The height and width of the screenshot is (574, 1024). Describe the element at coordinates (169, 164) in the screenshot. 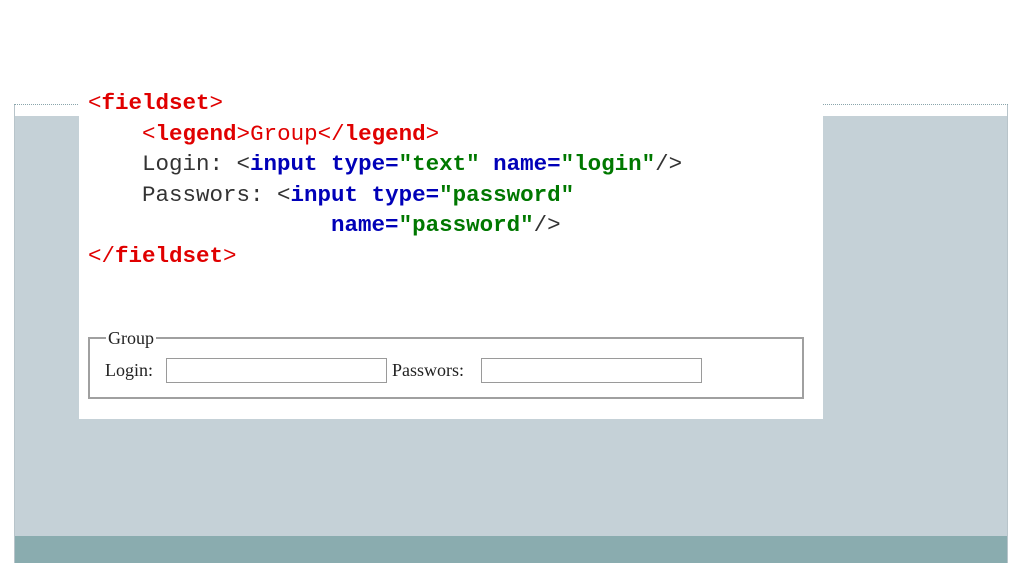

I see `code-token: Login: <` at that location.